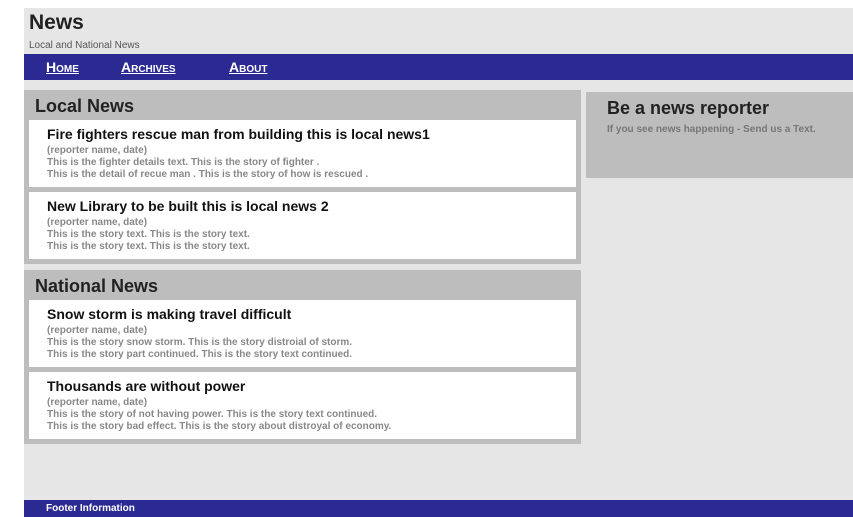  What do you see at coordinates (248, 67) in the screenshot?
I see `nav-about-link: About` at bounding box center [248, 67].